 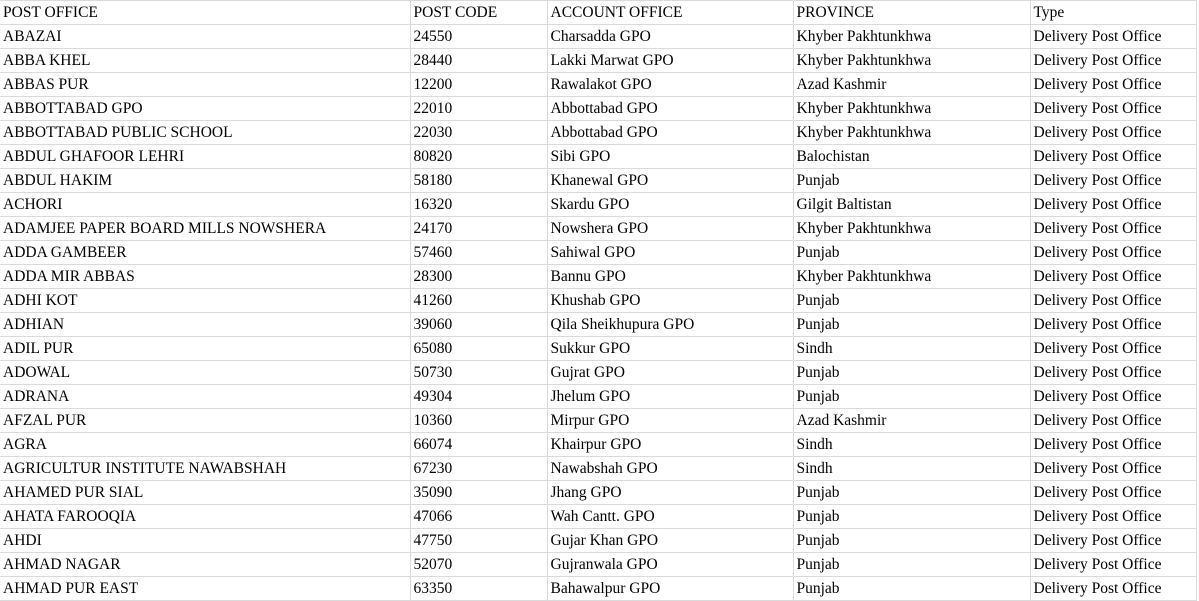 What do you see at coordinates (205, 12) in the screenshot?
I see `column-header-post-office: POST OFFICE` at bounding box center [205, 12].